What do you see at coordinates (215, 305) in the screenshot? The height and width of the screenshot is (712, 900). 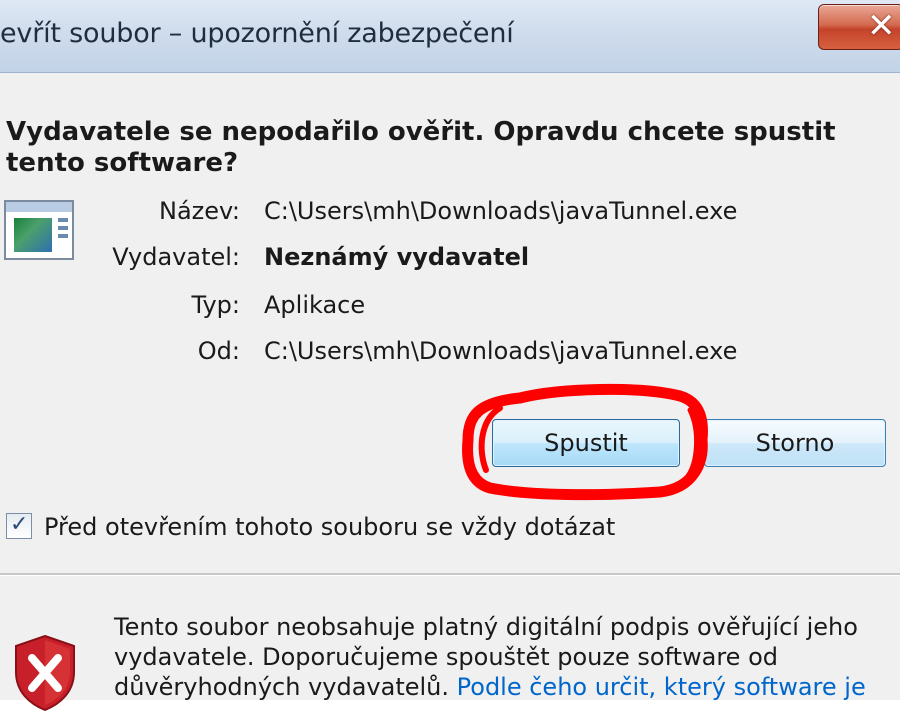 I see `type-label: Typ:` at bounding box center [215, 305].